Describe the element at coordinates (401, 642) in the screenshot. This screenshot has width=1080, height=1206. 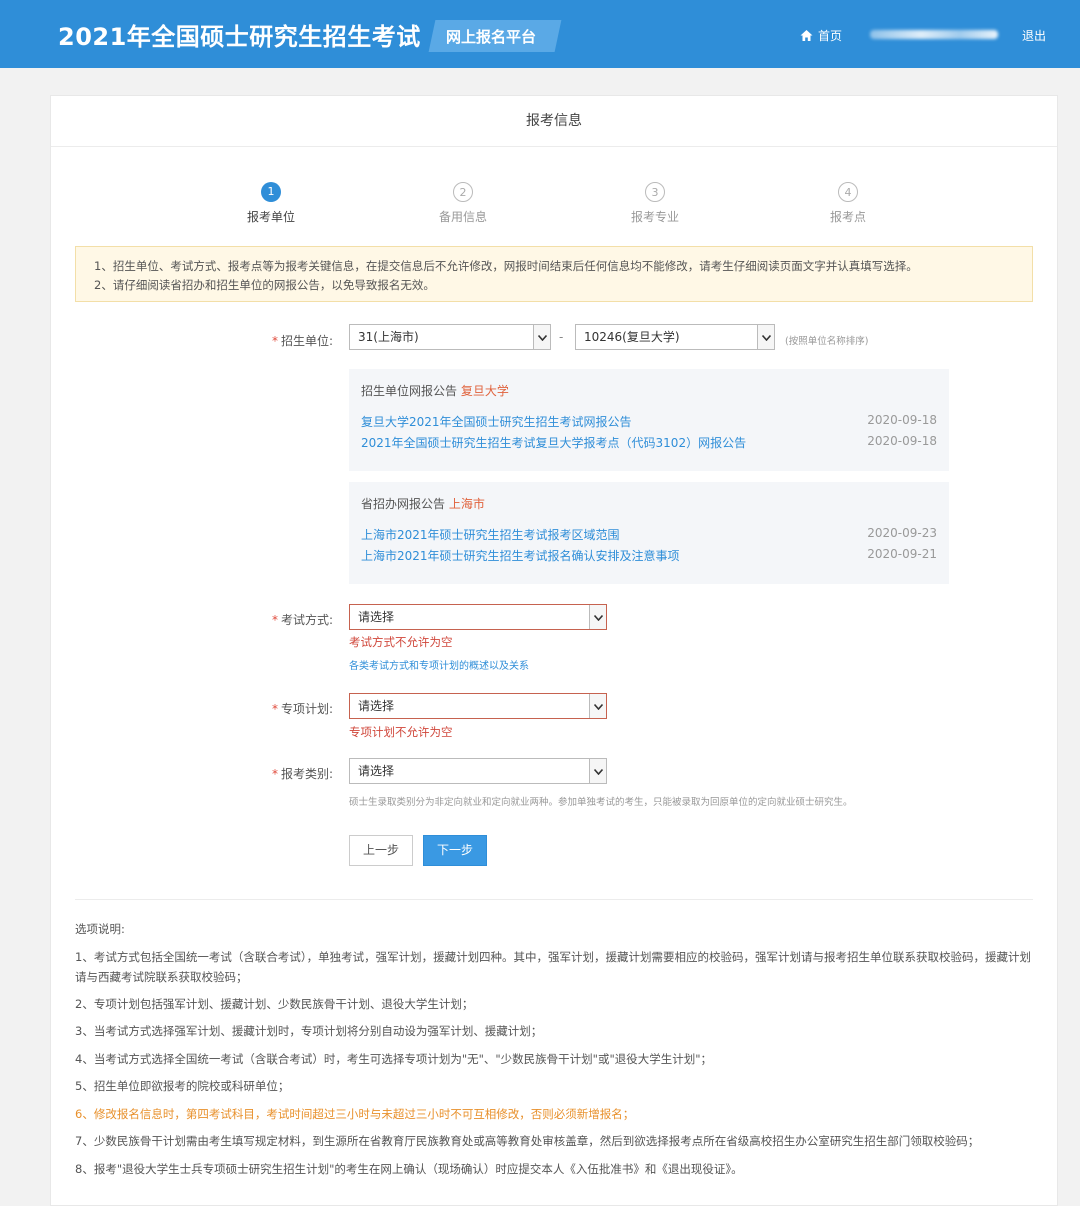
I see `exam-mode-error: 考试方式不允许为空` at that location.